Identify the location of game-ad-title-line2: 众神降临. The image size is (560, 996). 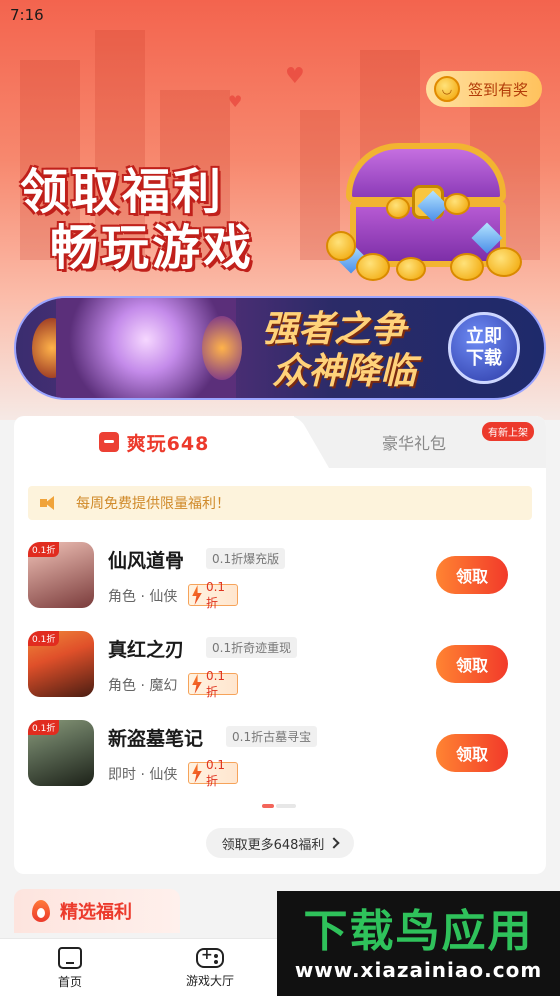
(344, 371).